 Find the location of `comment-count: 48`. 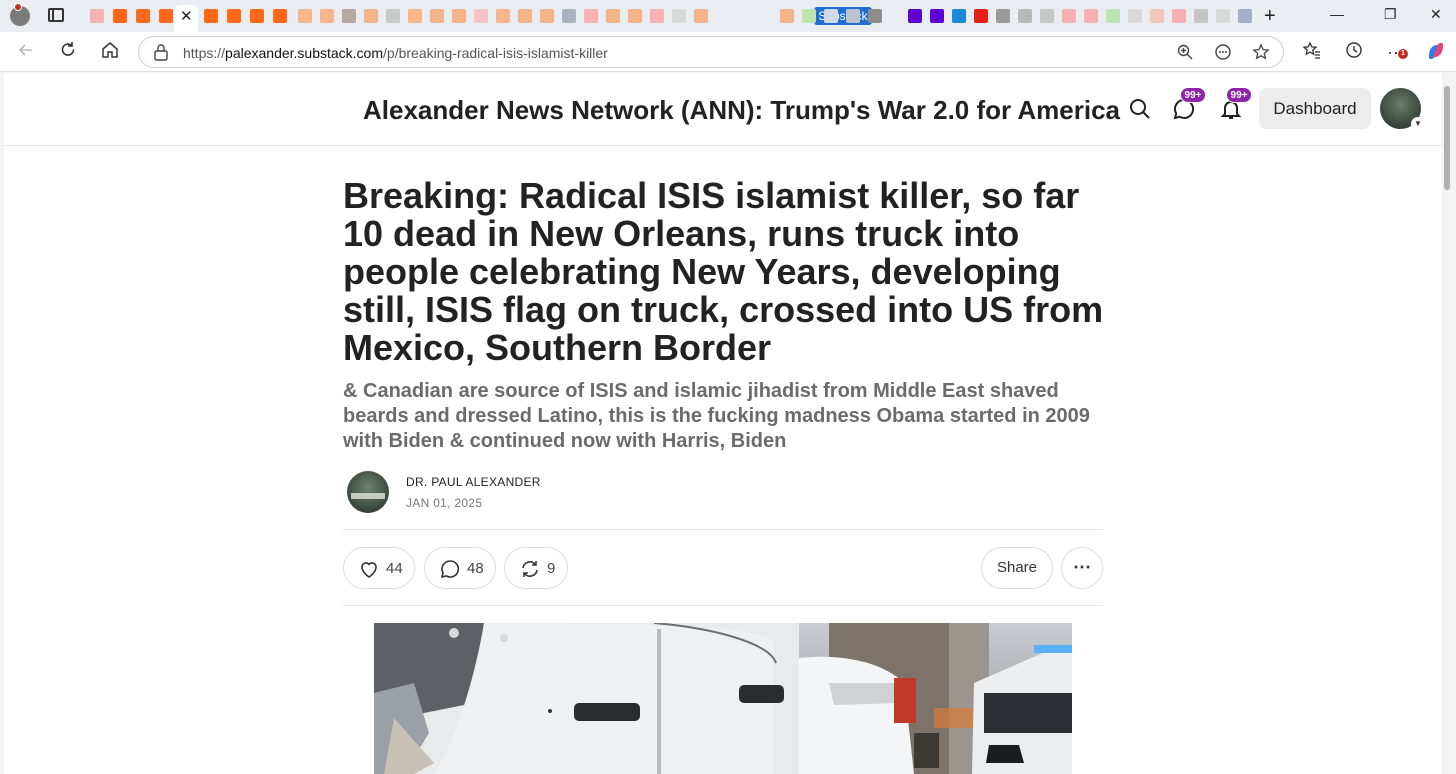

comment-count: 48 is located at coordinates (475, 568).